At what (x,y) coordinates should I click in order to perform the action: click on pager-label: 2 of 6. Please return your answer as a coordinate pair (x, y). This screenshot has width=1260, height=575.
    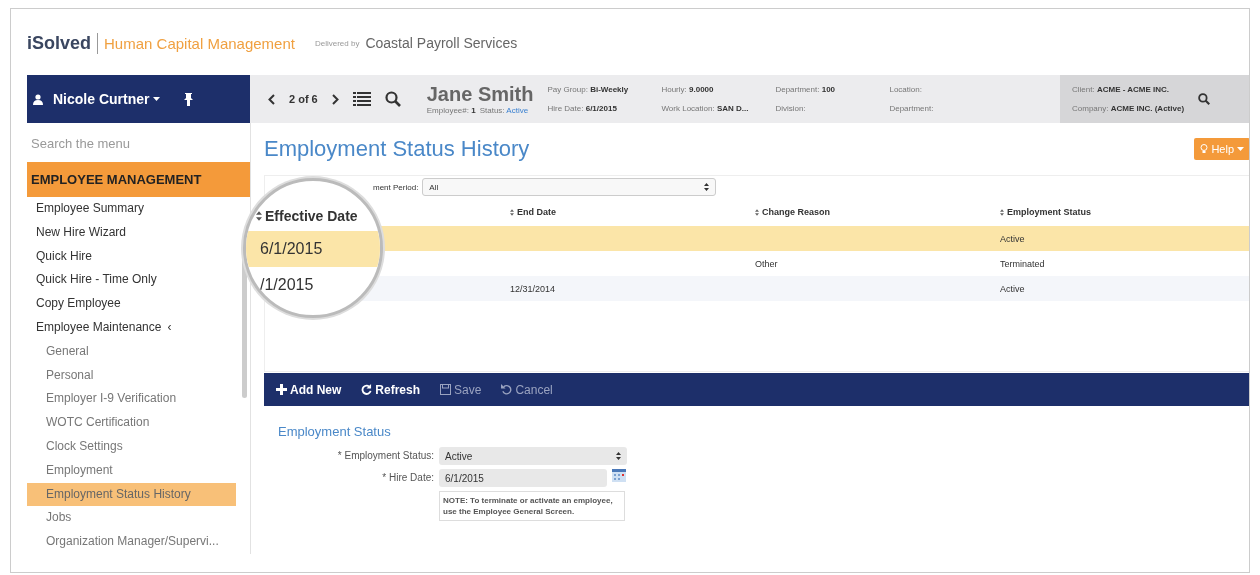
    Looking at the image, I should click on (303, 99).